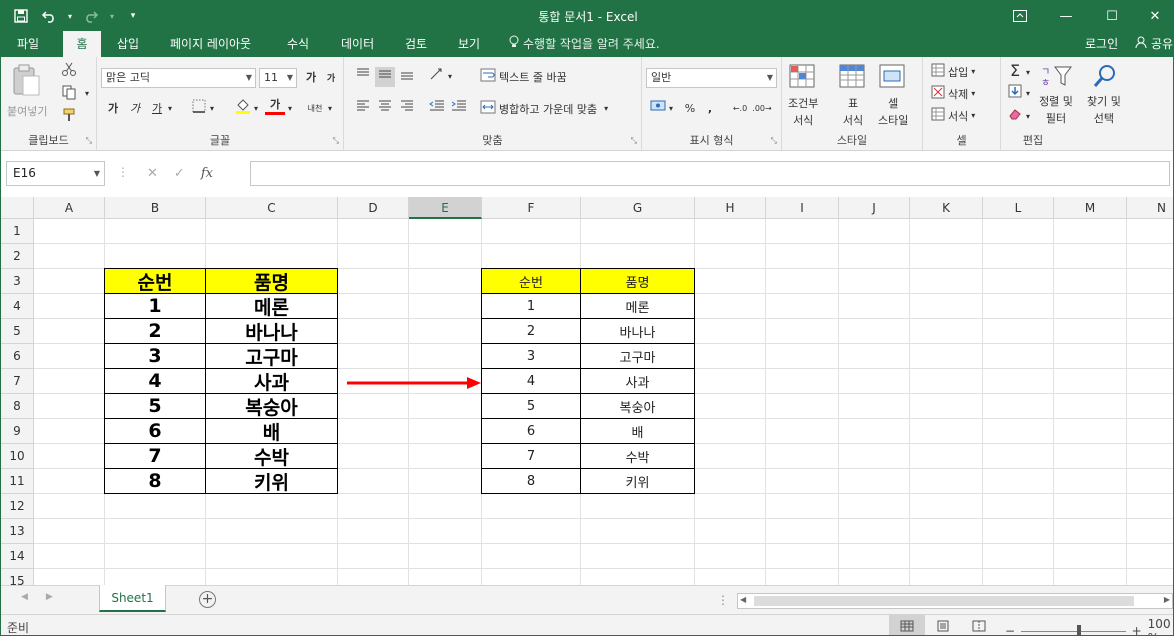  Describe the element at coordinates (155, 306) in the screenshot. I see `left-table-cell: 1` at that location.